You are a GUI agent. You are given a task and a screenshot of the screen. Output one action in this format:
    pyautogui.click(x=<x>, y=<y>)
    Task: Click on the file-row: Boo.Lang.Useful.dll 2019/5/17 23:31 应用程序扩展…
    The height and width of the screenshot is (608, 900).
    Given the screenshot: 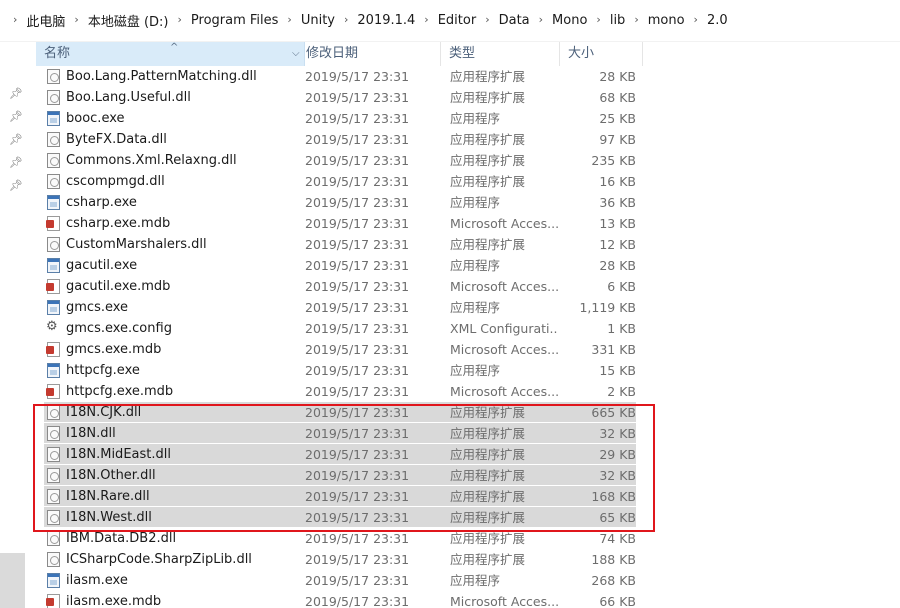 What is the action you would take?
    pyautogui.click(x=464, y=97)
    